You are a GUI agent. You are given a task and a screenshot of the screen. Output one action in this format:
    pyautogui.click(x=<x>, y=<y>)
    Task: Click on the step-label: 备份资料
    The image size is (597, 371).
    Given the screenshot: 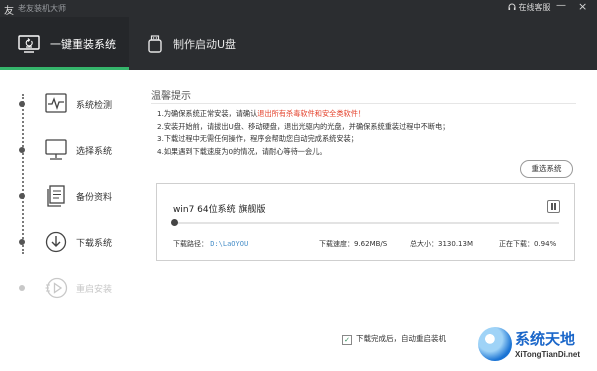 What is the action you would take?
    pyautogui.click(x=94, y=198)
    